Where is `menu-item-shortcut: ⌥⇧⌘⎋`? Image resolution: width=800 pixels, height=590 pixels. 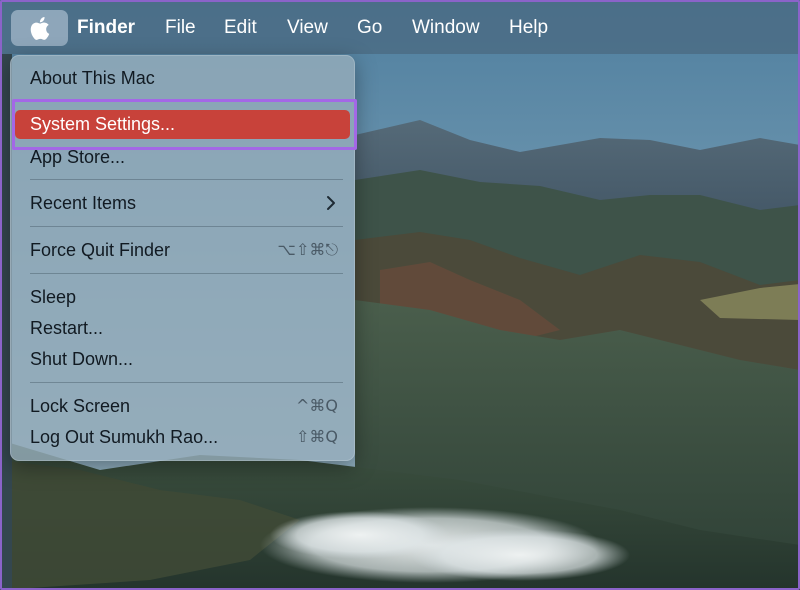 menu-item-shortcut: ⌥⇧⌘⎋ is located at coordinates (308, 249).